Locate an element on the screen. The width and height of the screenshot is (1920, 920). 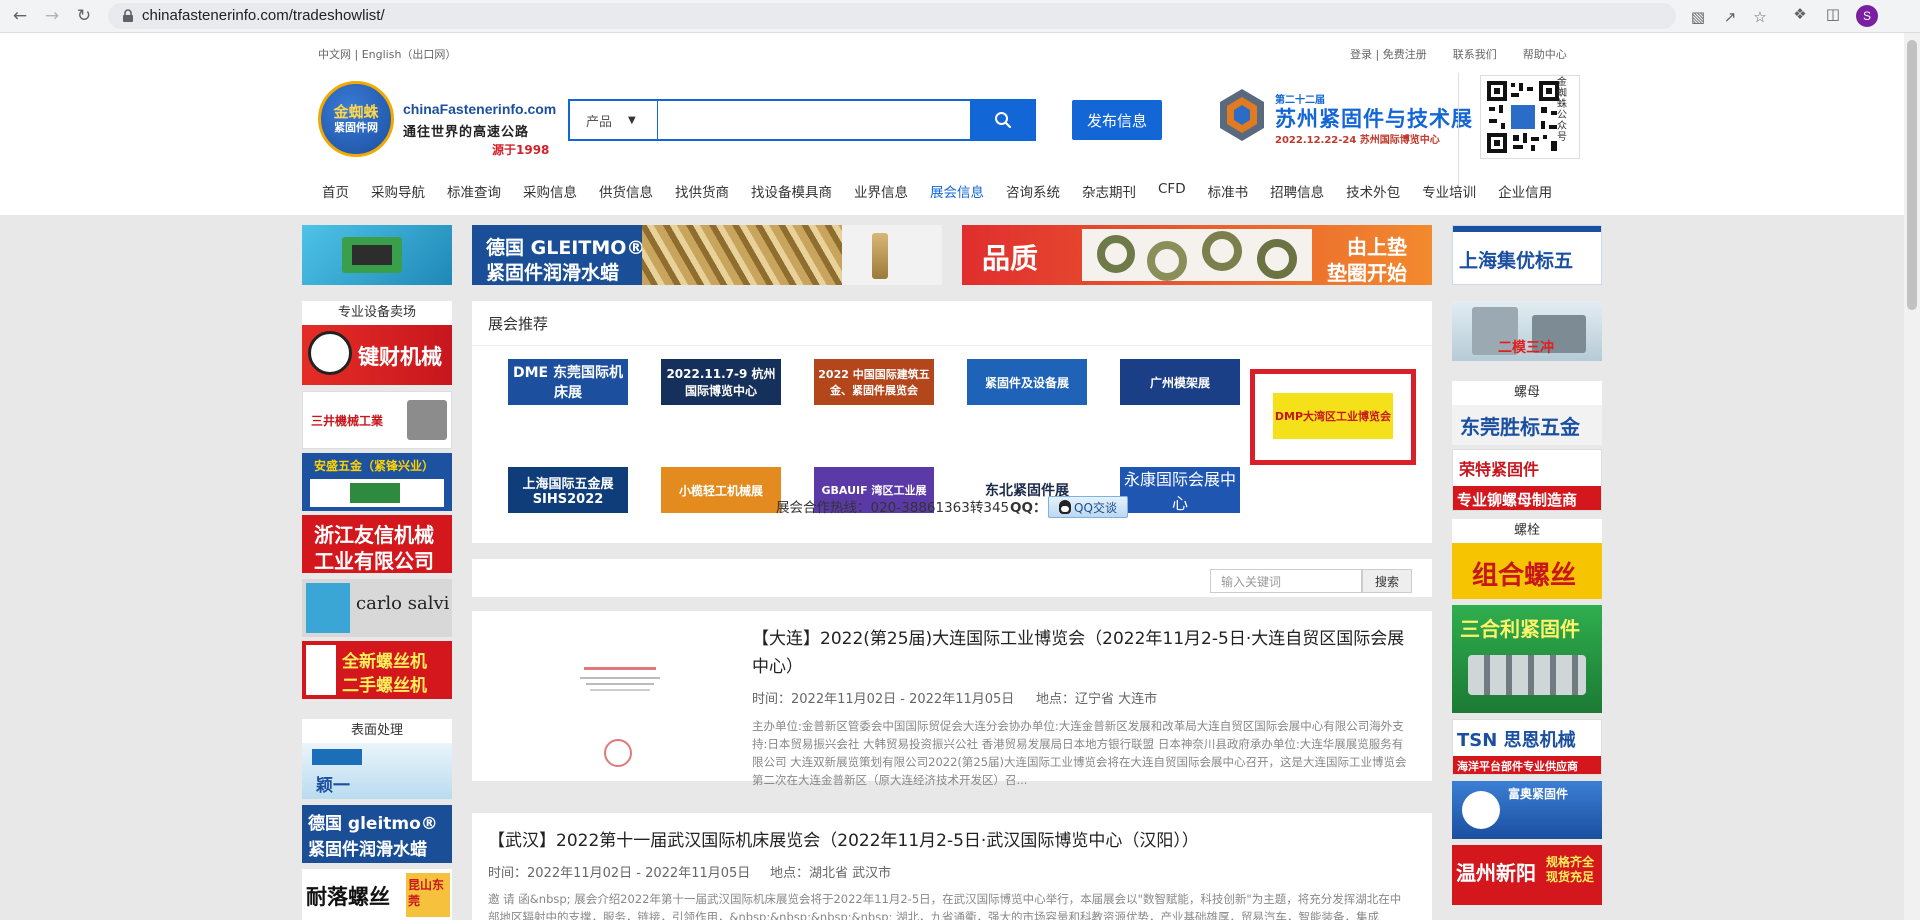
exhibition-logo-hangzhou: 2022.11.7-9 杭州国际博览中心 is located at coordinates (721, 382).